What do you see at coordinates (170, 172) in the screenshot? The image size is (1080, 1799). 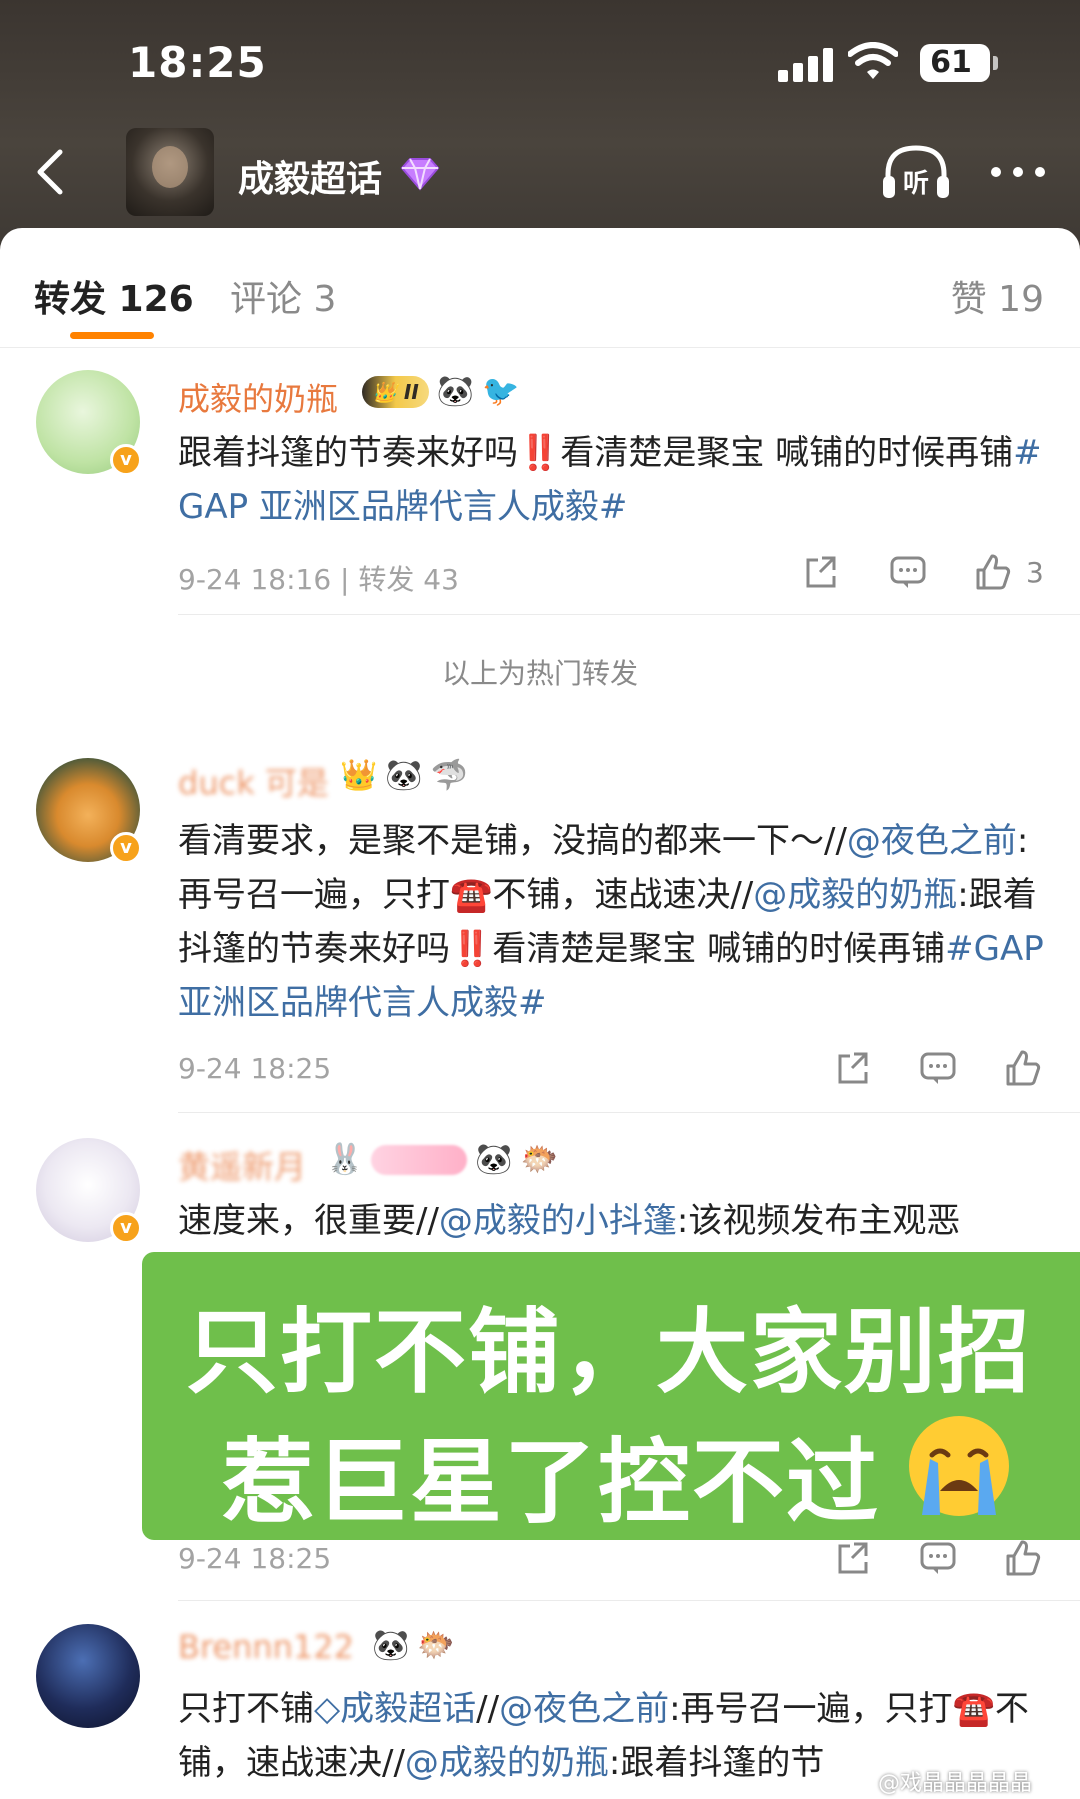 I see `channel-avatar` at bounding box center [170, 172].